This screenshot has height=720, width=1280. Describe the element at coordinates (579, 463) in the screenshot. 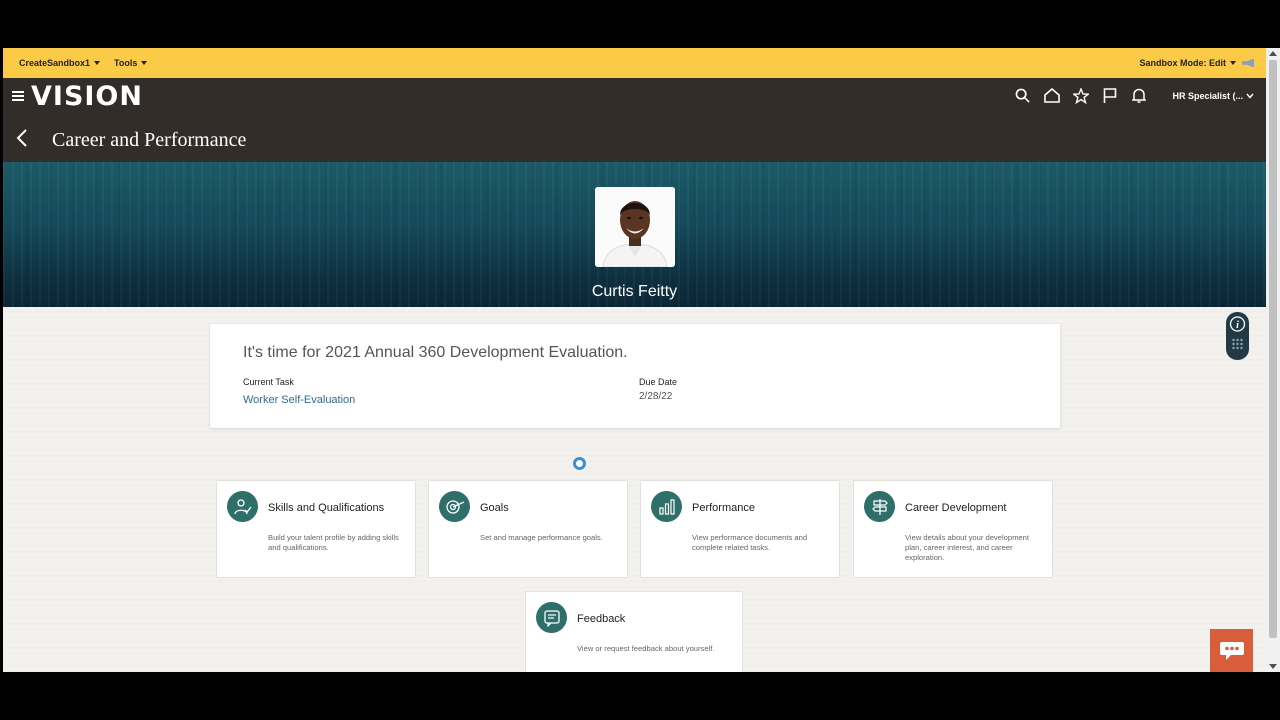

I see `loading-indicator` at that location.